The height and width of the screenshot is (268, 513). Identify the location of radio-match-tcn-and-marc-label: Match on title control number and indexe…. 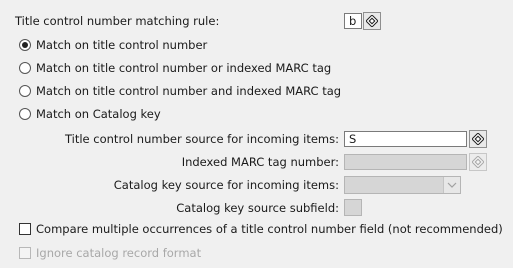
(188, 91).